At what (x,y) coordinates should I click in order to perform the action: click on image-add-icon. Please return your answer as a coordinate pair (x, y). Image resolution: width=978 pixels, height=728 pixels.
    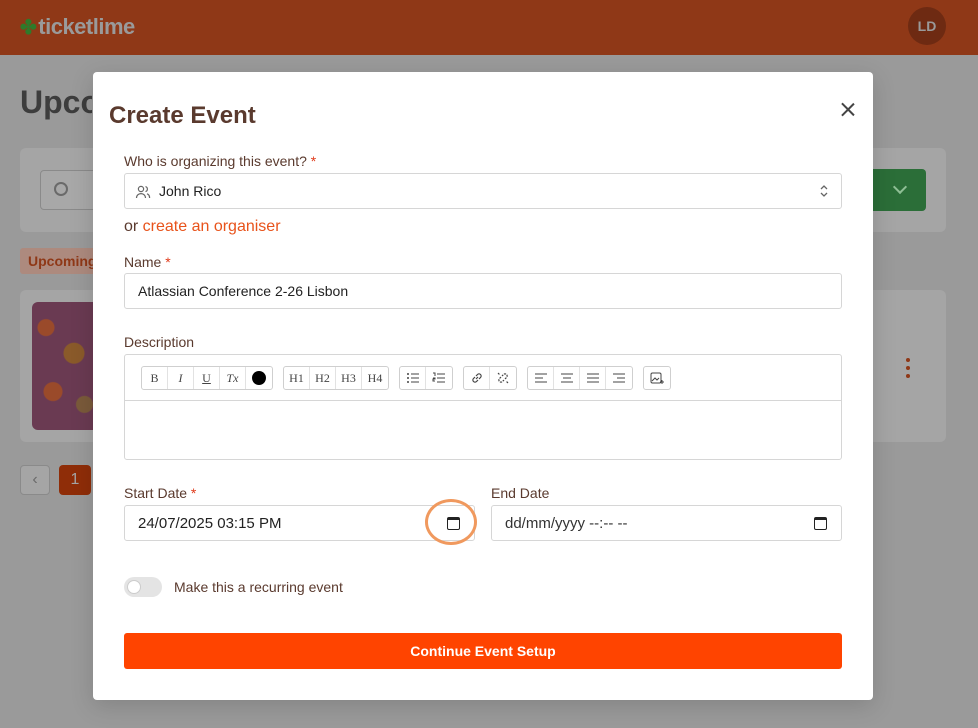
    Looking at the image, I should click on (657, 378).